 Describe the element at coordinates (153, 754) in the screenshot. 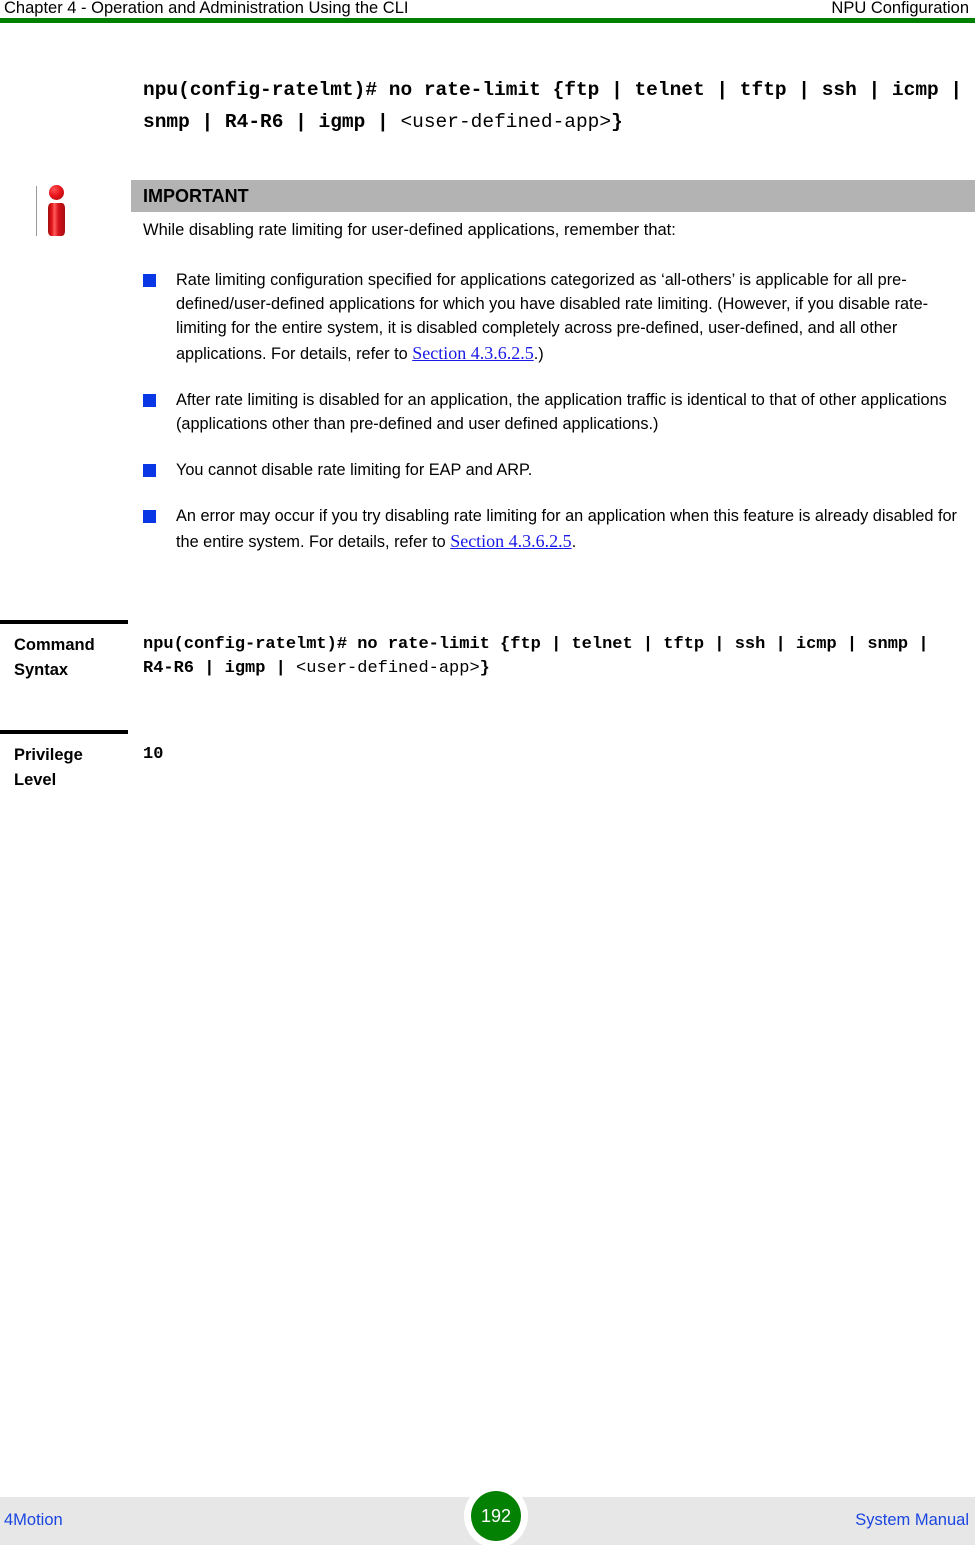

I see `table-value-bold-text: 10` at that location.